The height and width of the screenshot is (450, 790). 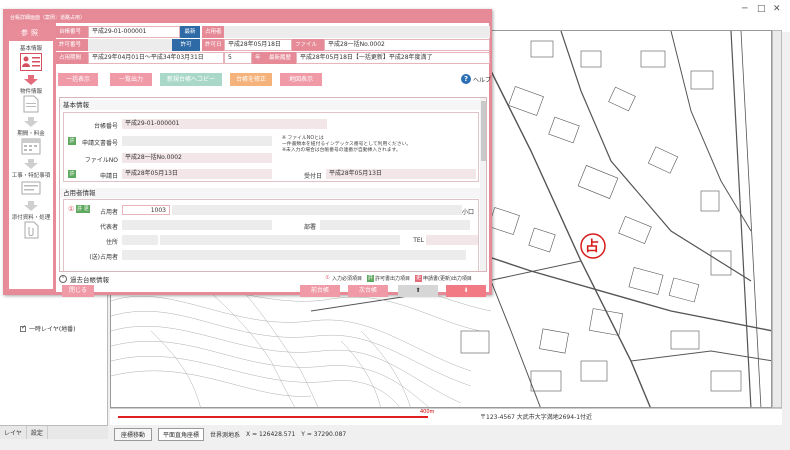 I want to click on scale-label: 400m, so click(x=427, y=412).